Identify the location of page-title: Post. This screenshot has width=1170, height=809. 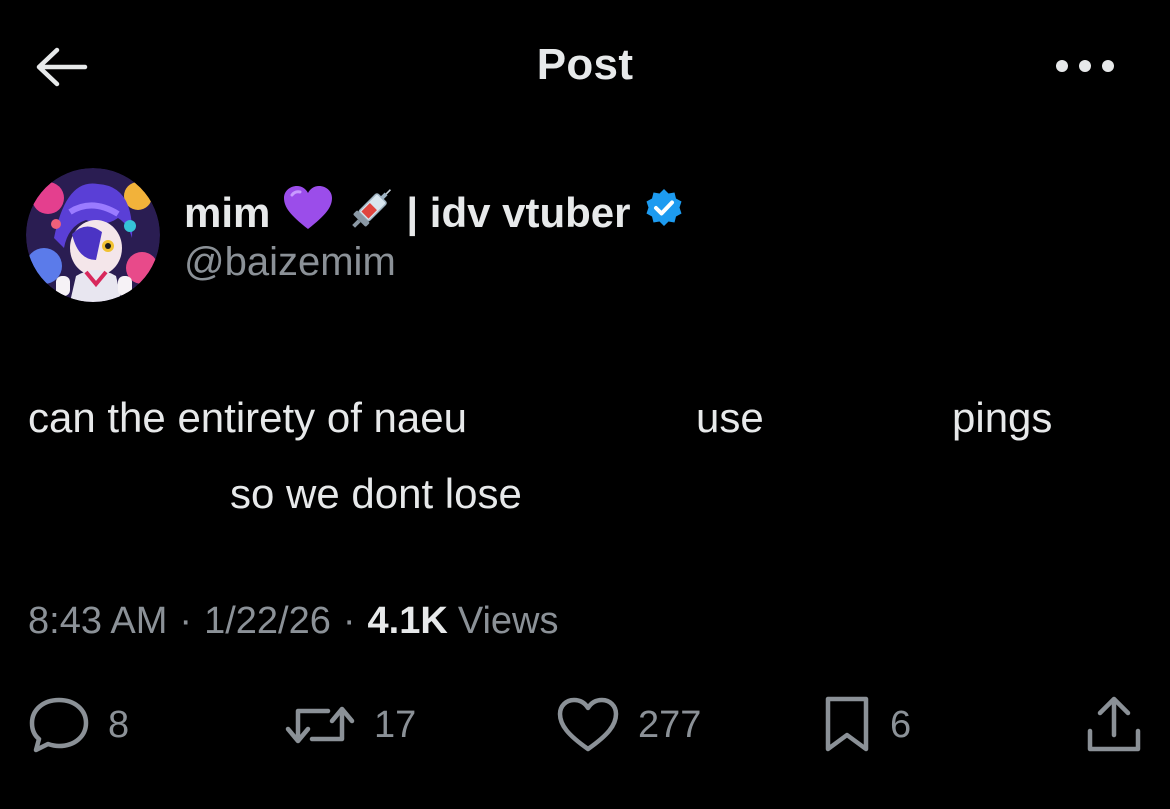
(585, 64).